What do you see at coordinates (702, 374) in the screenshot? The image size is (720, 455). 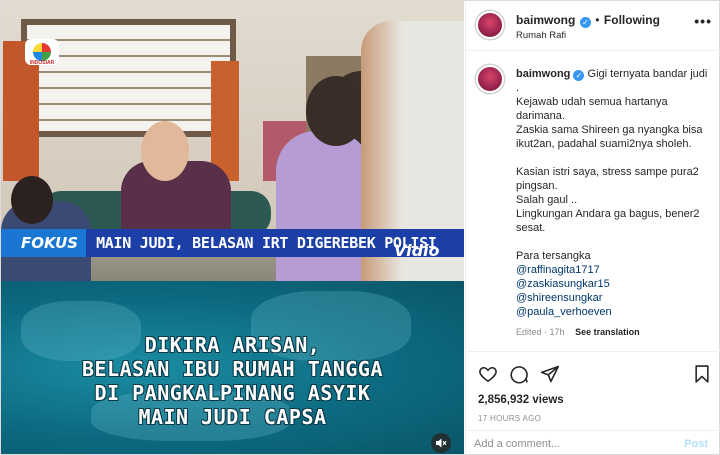 I see `bookmark-icon` at bounding box center [702, 374].